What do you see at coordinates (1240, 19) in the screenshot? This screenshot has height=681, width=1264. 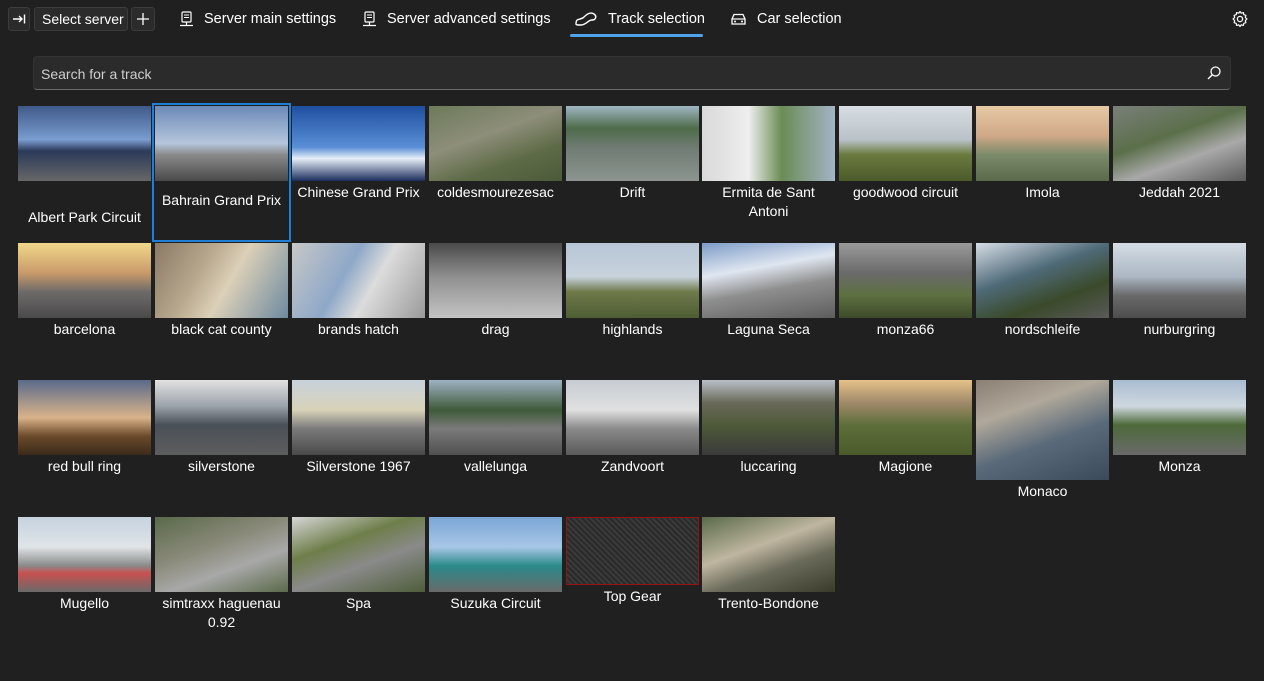 I see `gear-icon` at bounding box center [1240, 19].